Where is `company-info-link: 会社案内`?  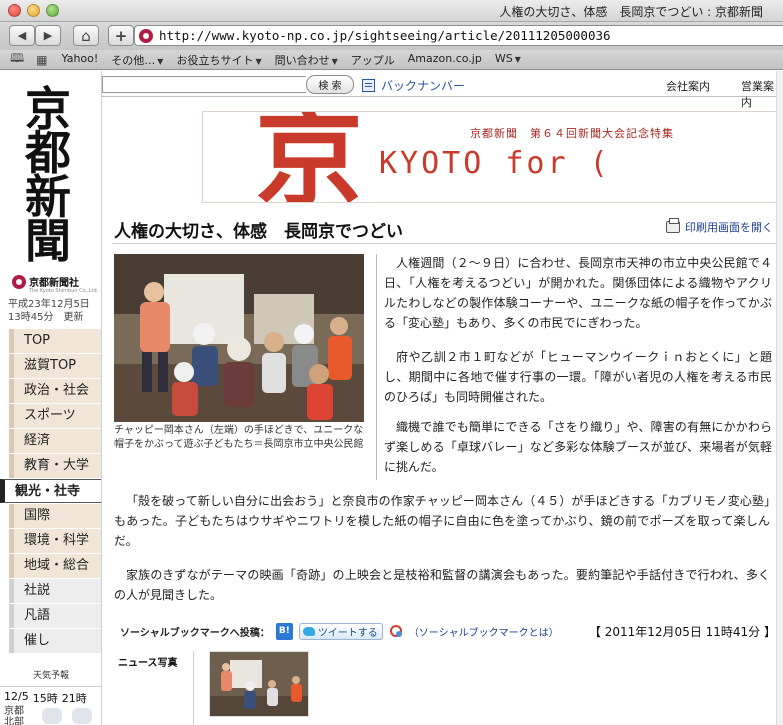
company-info-link: 会社案内 is located at coordinates (688, 86).